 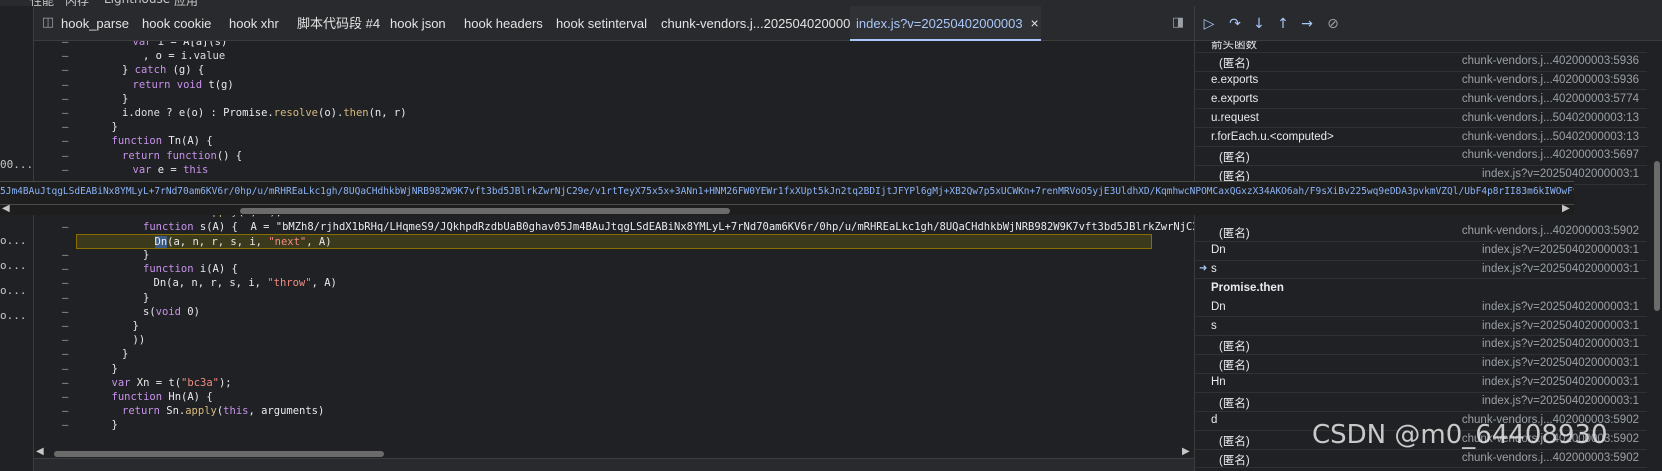 I want to click on code-line: – s(void 0), so click(x=614, y=312).